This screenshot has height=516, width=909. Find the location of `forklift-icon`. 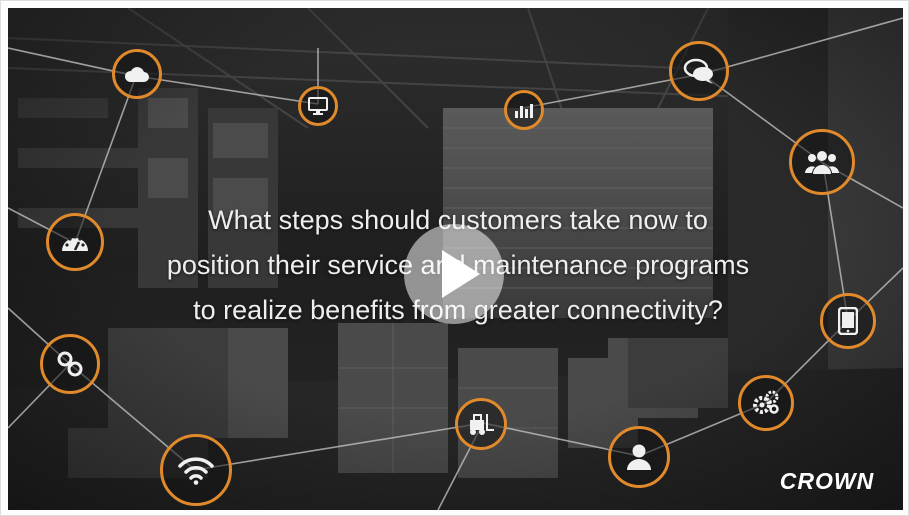

forklift-icon is located at coordinates (481, 424).